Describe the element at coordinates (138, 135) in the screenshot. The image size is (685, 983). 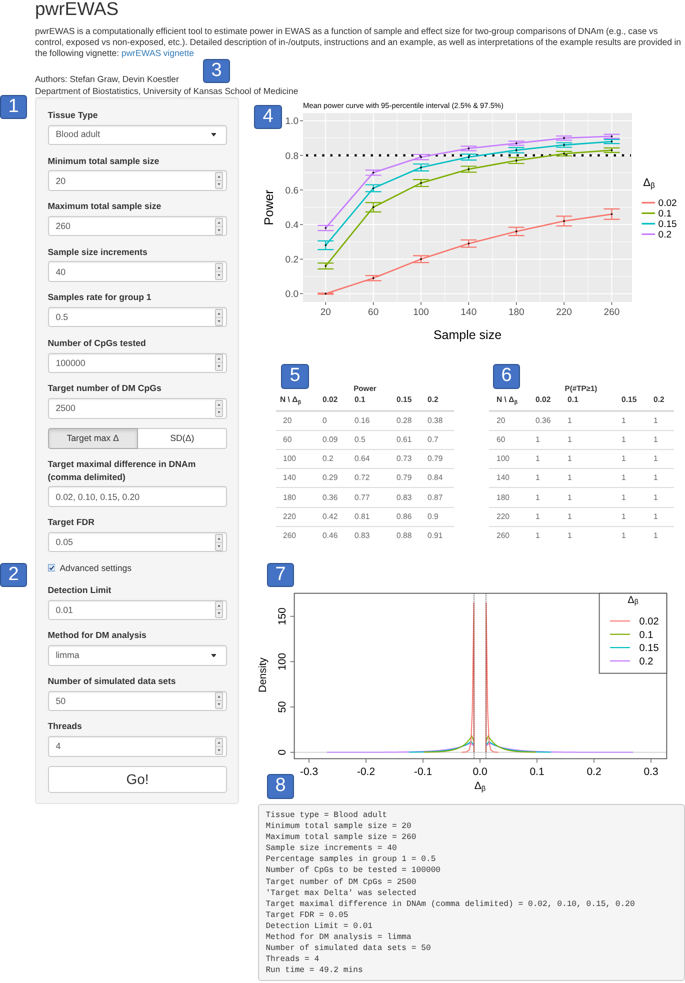
I see `dropdown: Blood adult` at that location.